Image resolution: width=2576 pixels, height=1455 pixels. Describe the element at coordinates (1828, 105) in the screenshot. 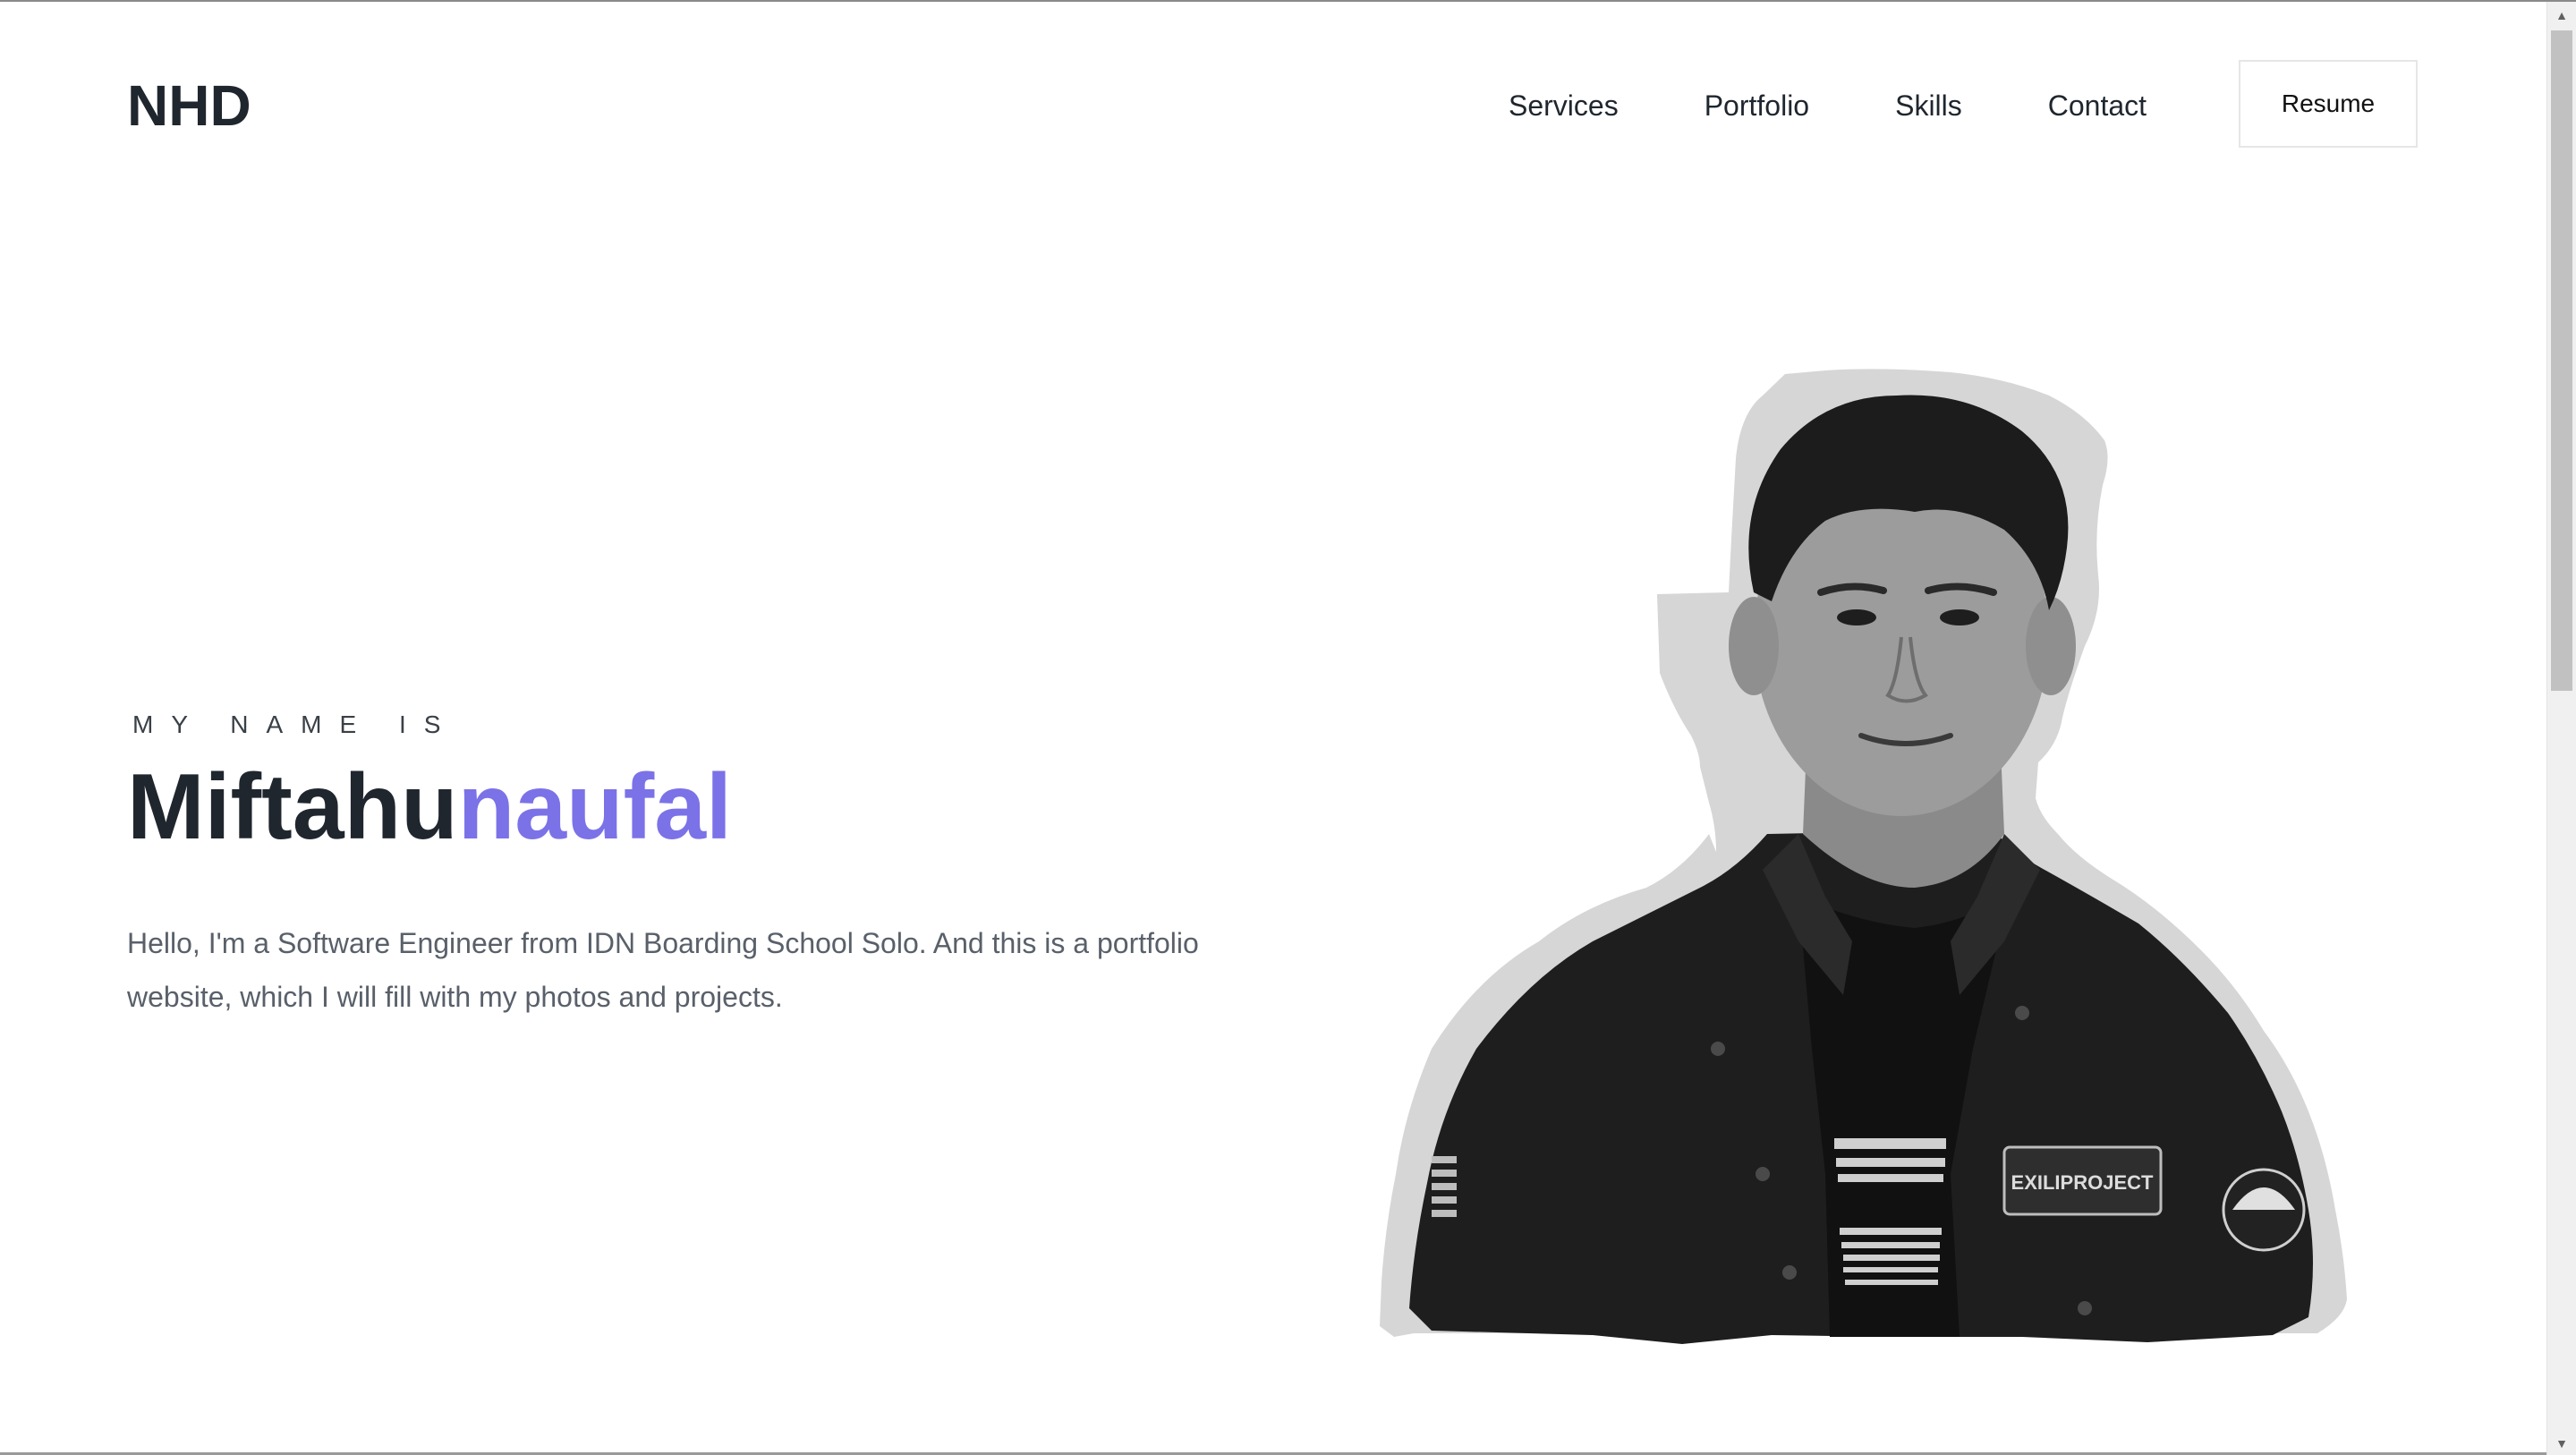

I see `main-nav: Services Portfolio Skills Contact` at that location.